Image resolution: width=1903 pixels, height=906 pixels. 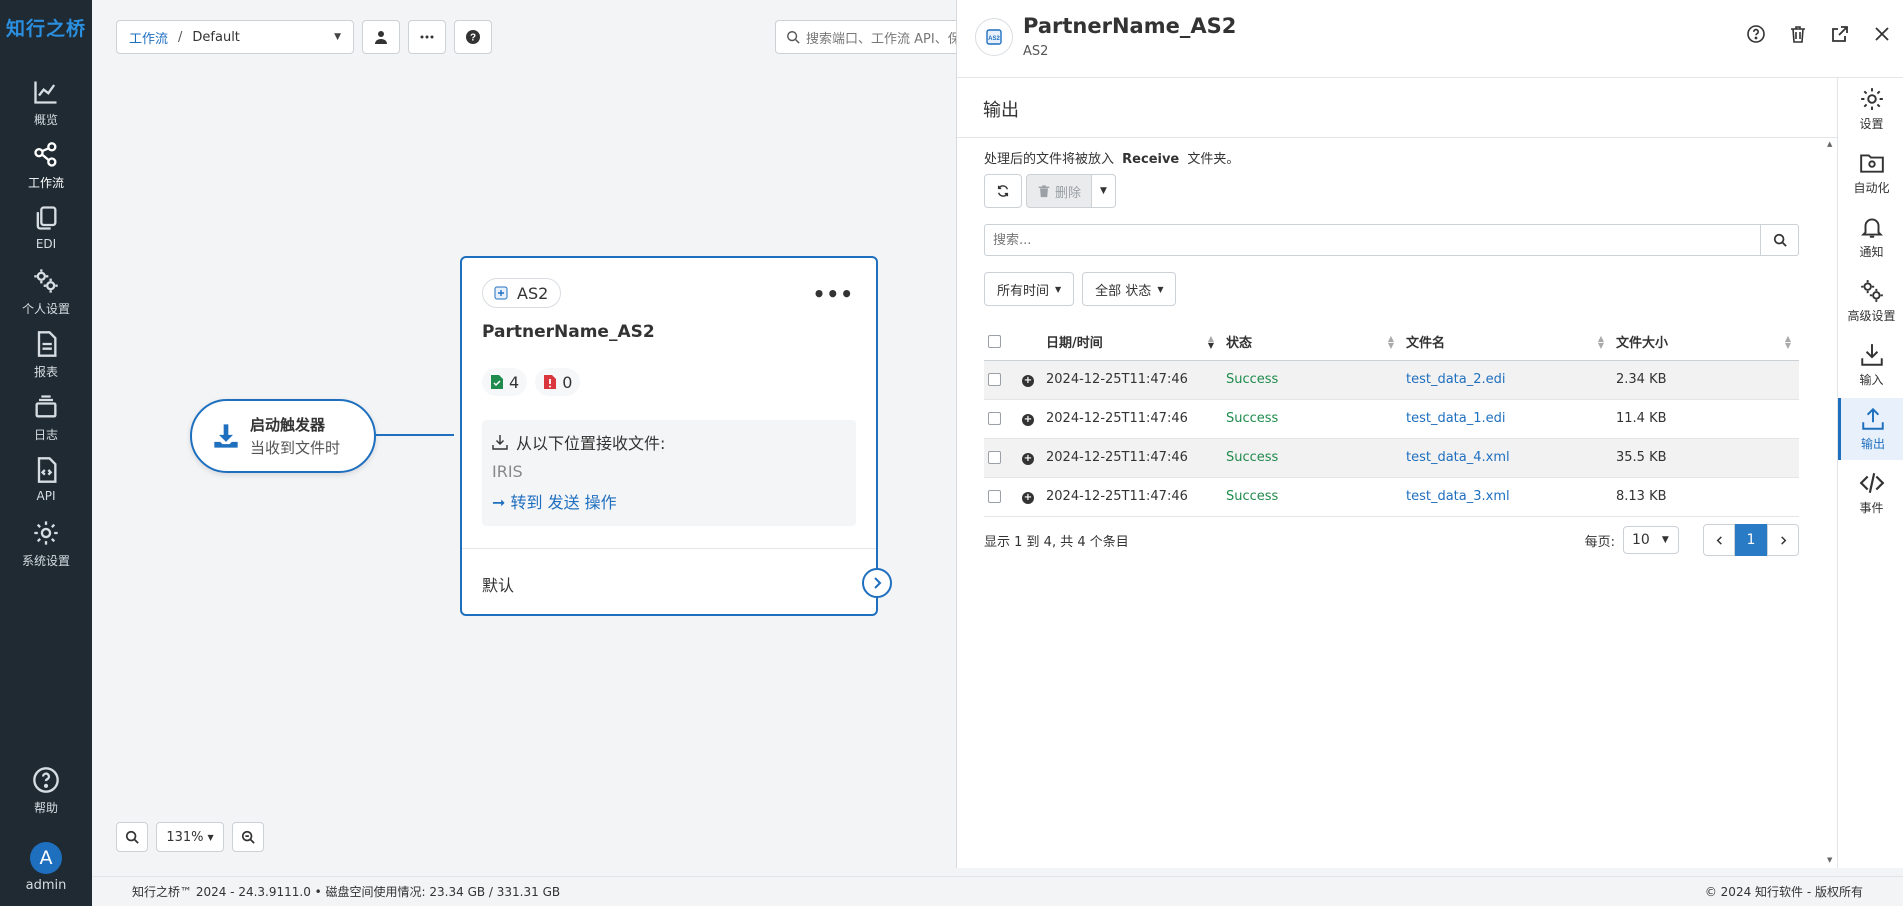 I want to click on workspace-selector: 工作流 / Default ▼, so click(x=235, y=37).